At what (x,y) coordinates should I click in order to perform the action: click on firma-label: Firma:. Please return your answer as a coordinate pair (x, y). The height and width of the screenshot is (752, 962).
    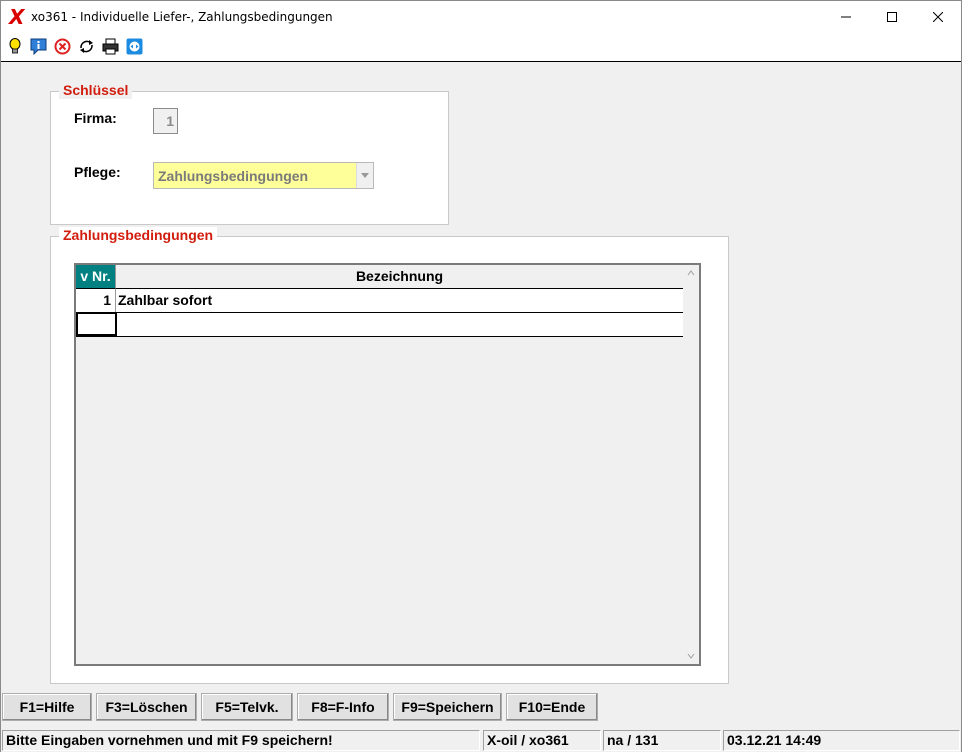
    Looking at the image, I should click on (95, 118).